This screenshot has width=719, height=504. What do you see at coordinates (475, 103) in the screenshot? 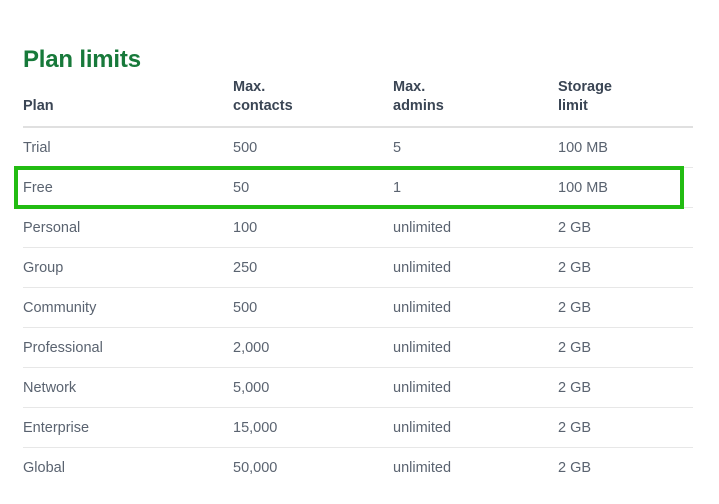
I see `column-header-admins: Max. admins` at bounding box center [475, 103].